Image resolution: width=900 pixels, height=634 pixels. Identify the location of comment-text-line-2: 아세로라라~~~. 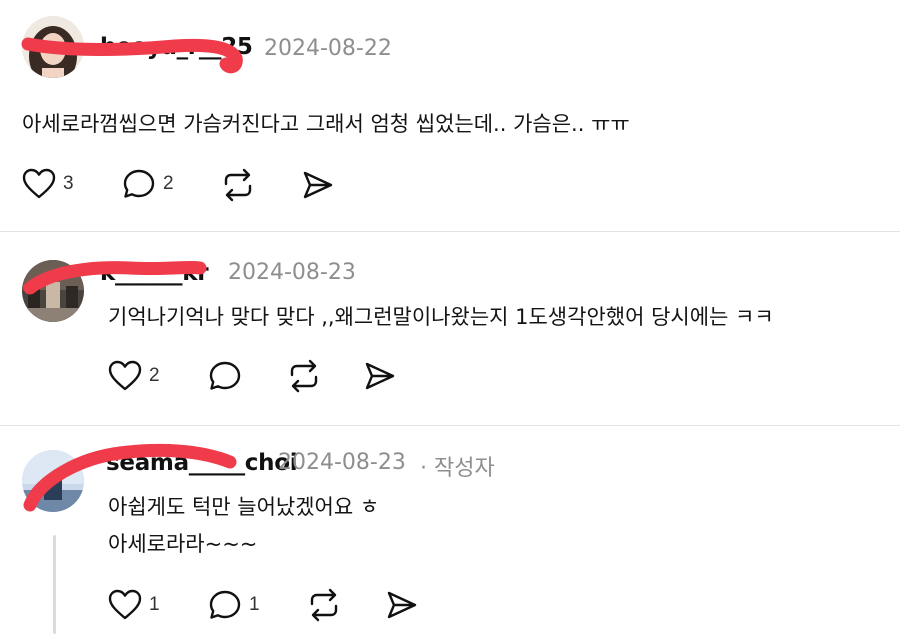
(183, 544).